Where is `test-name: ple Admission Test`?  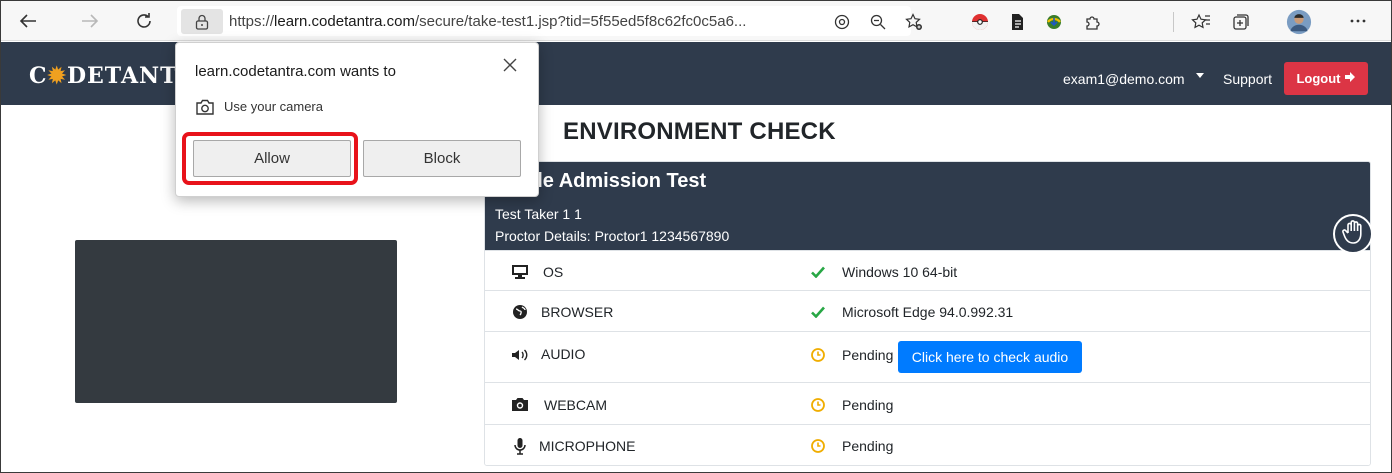 test-name: ple Admission Test is located at coordinates (616, 181).